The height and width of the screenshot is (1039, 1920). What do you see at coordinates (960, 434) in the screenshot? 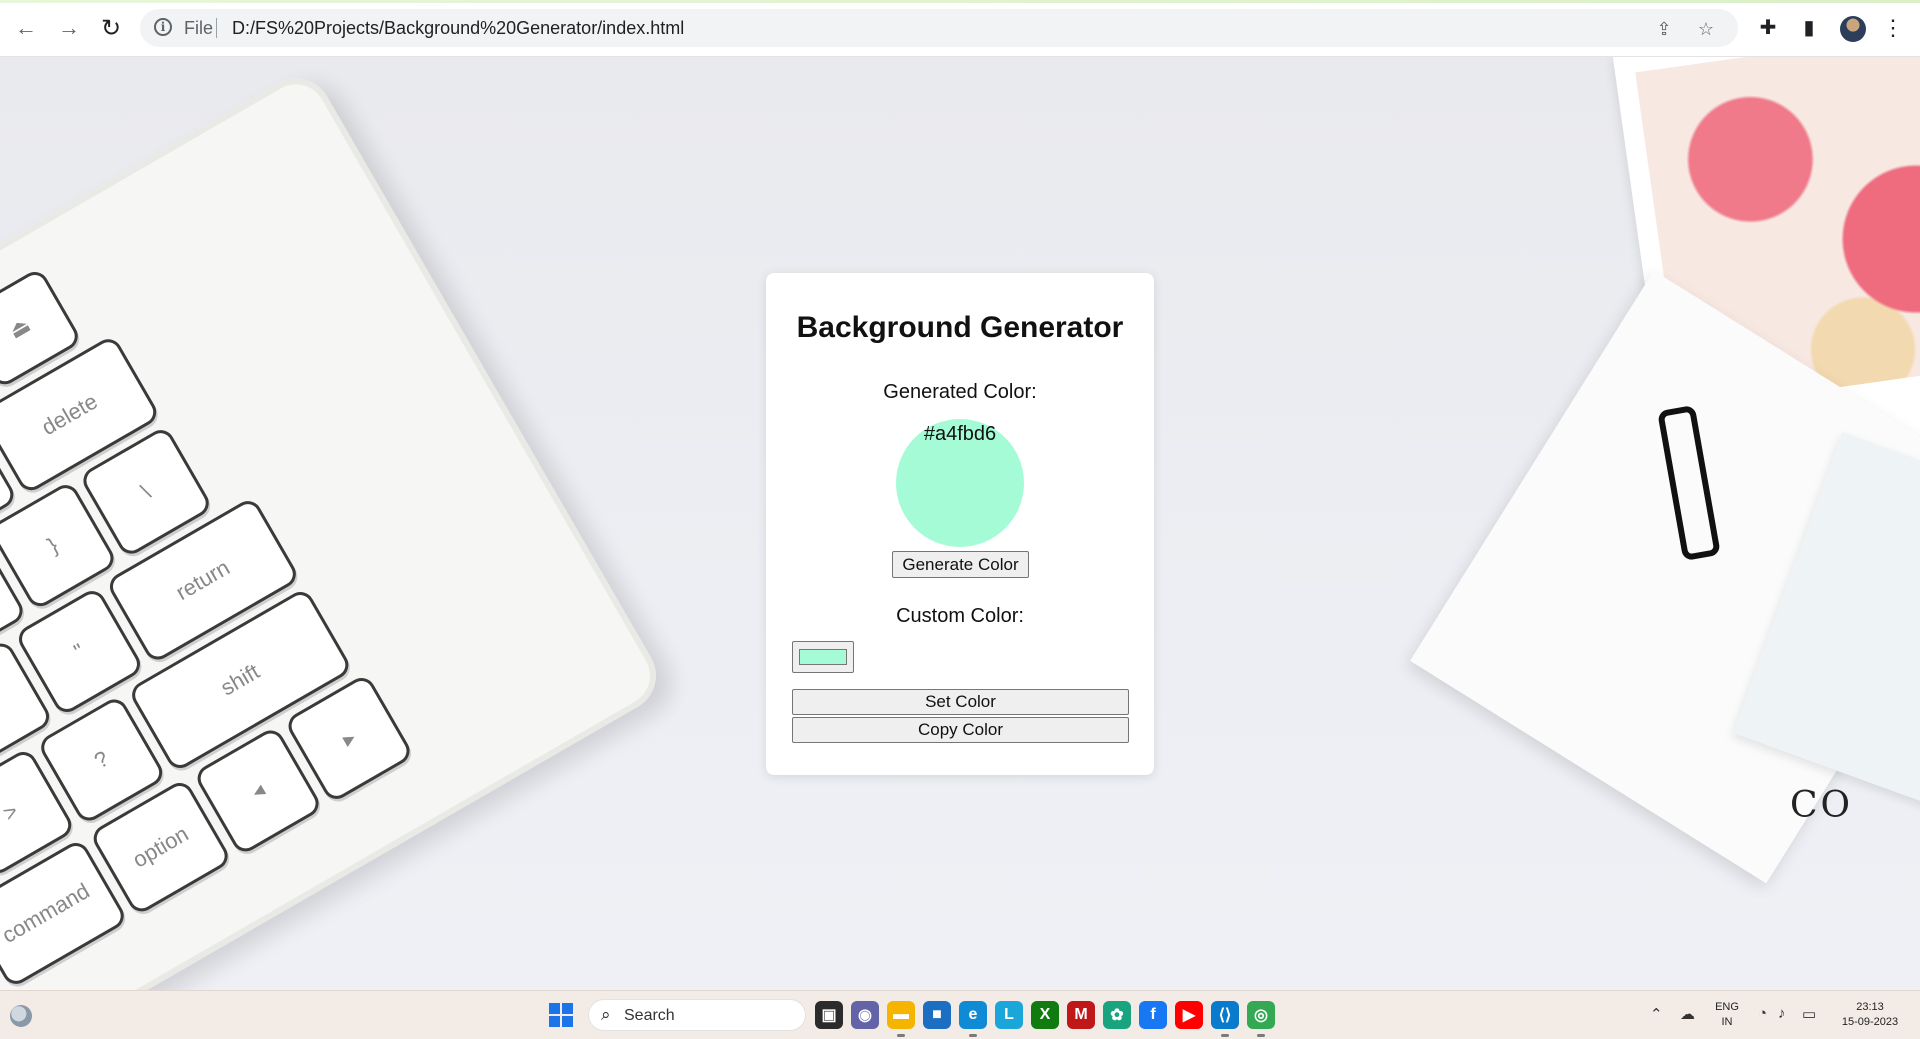
I see `generated-color-hex: #a4fbd6` at bounding box center [960, 434].